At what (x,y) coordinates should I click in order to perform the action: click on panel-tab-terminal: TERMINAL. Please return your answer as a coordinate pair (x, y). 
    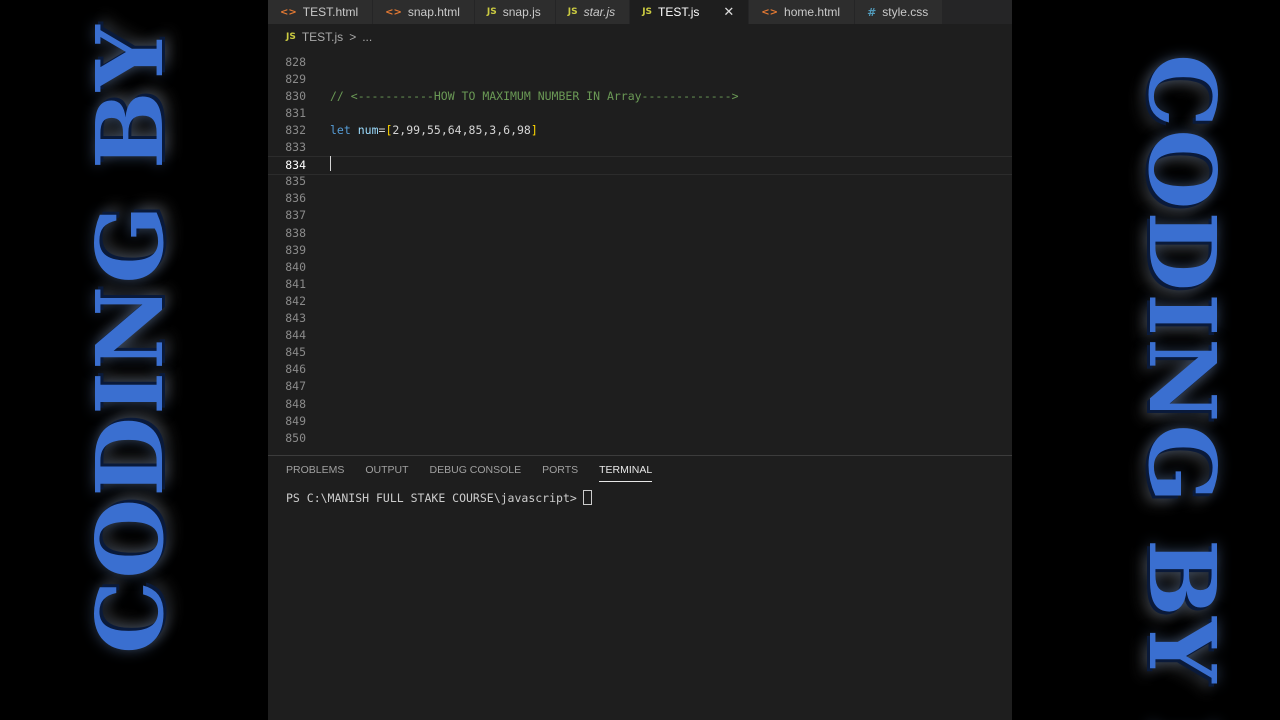
    Looking at the image, I should click on (626, 470).